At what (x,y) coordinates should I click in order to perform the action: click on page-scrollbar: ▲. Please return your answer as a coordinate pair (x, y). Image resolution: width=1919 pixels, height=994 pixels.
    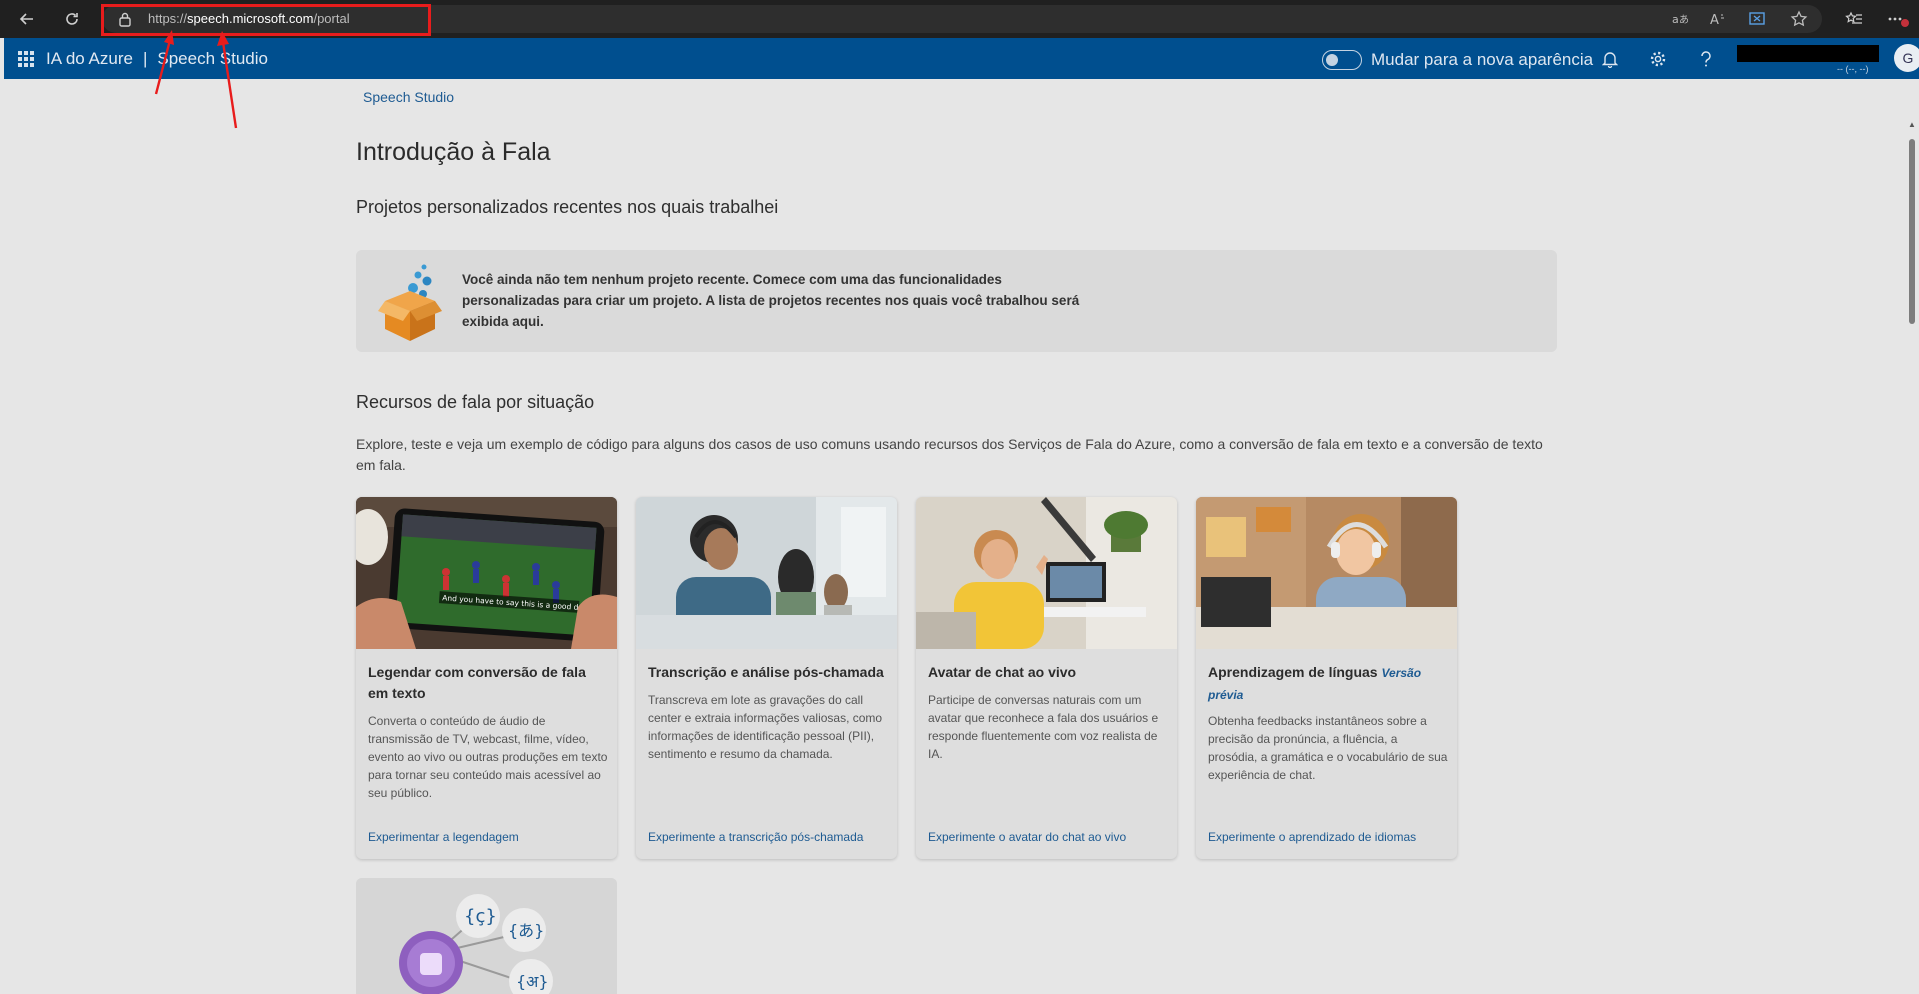
    Looking at the image, I should click on (1912, 536).